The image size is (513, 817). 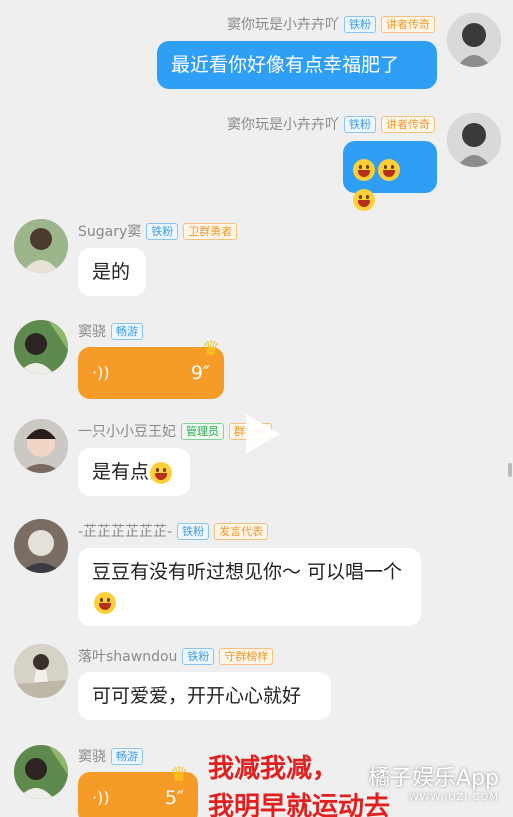 I want to click on sender-name-row: Sugary窦 铁粉 卫群勇者, so click(x=158, y=231).